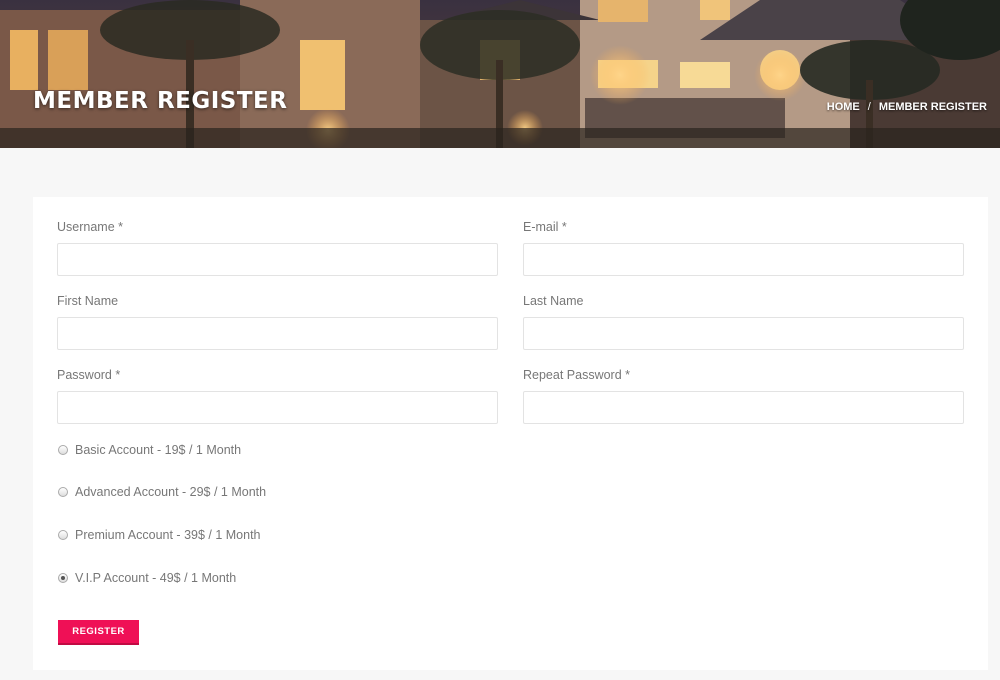  I want to click on last-name-input, so click(743, 333).